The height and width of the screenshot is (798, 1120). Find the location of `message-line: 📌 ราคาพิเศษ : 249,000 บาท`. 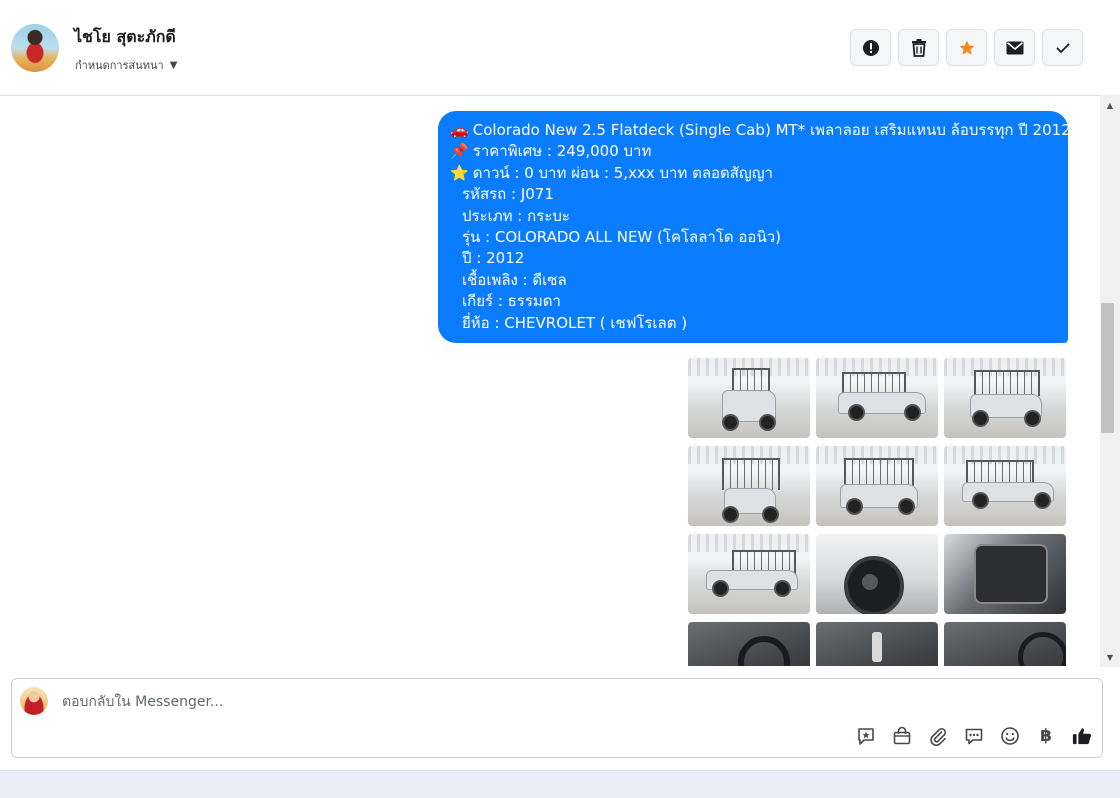

message-line: 📌 ราคาพิเศษ : 249,000 บาท is located at coordinates (753, 151).